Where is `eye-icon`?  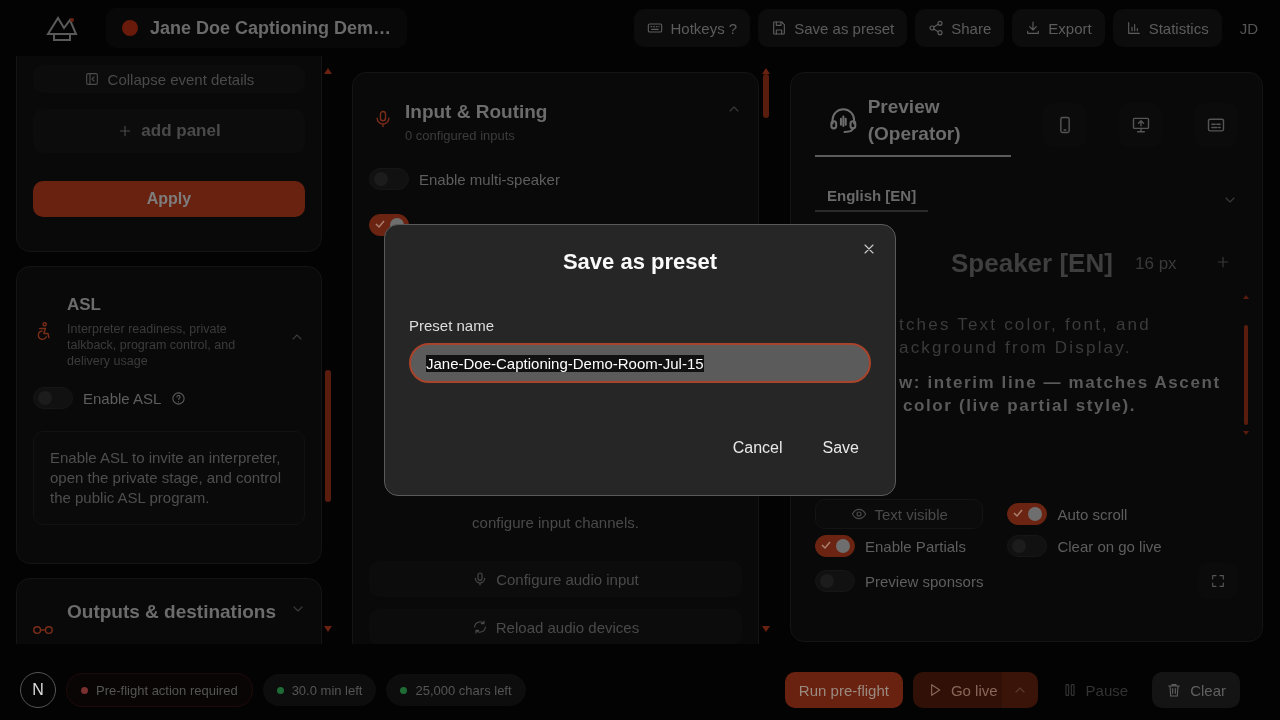 eye-icon is located at coordinates (858, 514).